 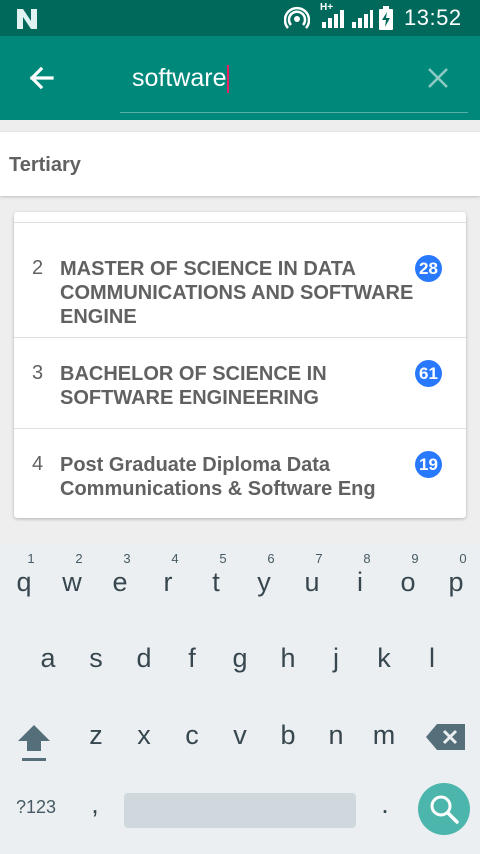 I want to click on signal-icon, so click(x=333, y=19).